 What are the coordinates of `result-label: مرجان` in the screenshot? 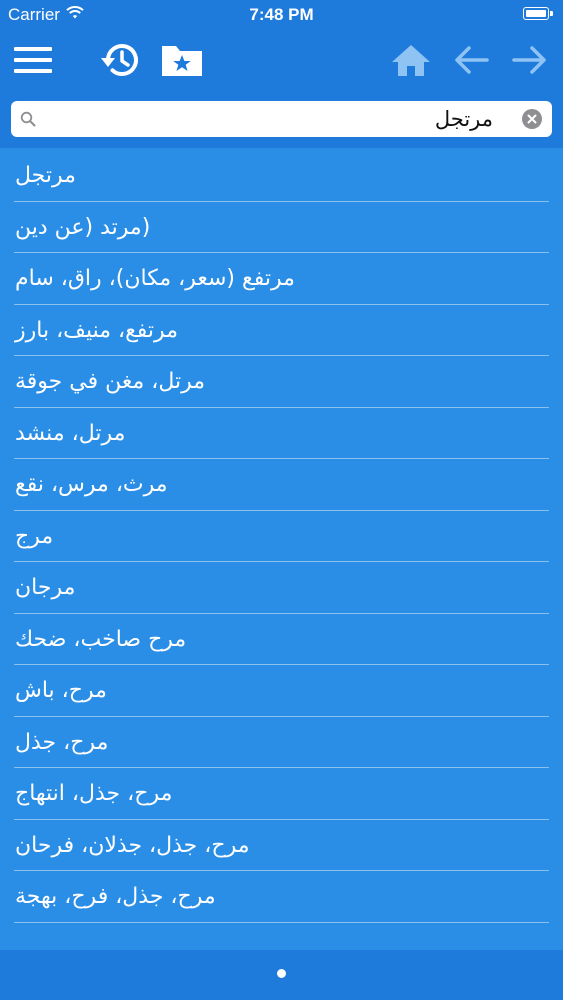 It's located at (45, 588).